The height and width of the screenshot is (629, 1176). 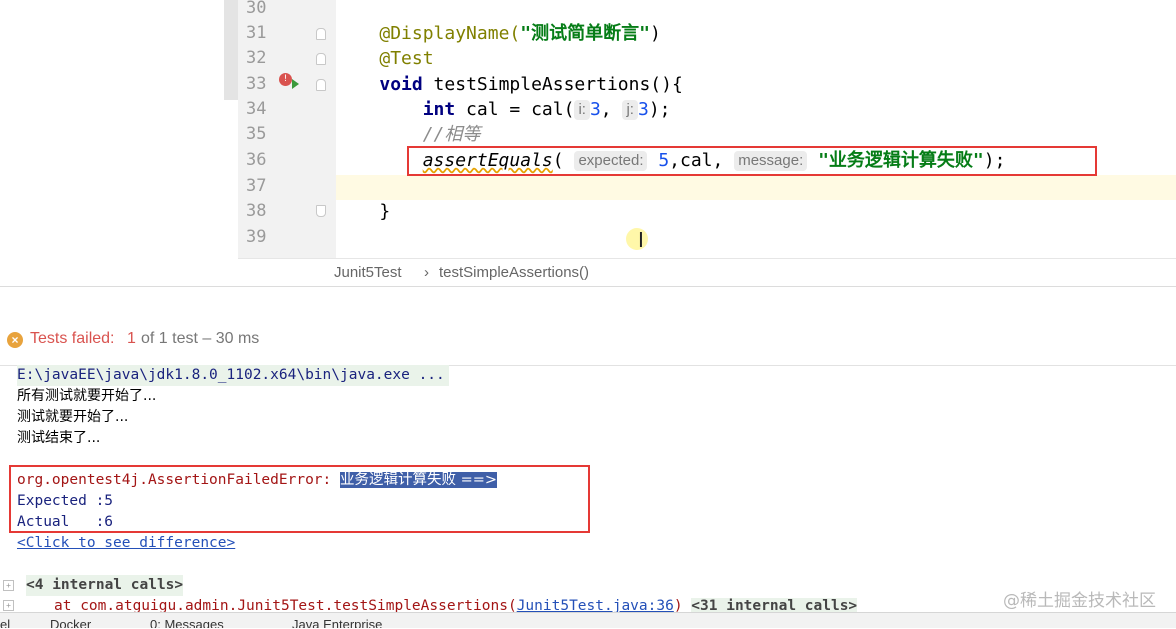 I want to click on internal-calls-4: <4 internal calls>, so click(x=105, y=585).